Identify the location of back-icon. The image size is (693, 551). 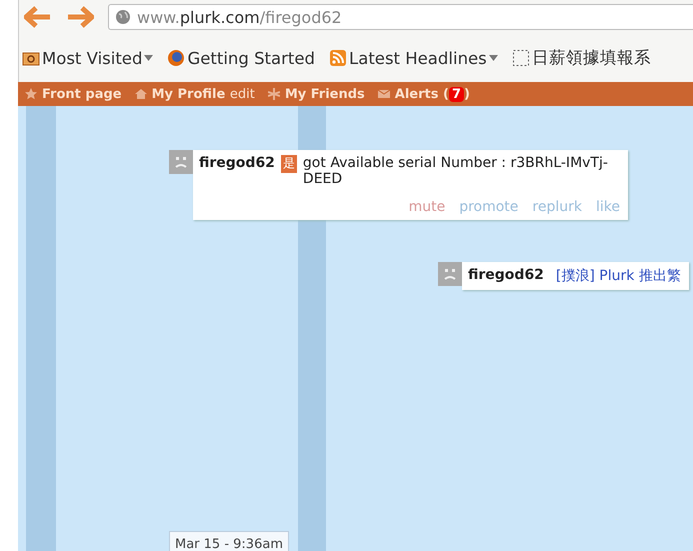
(38, 17).